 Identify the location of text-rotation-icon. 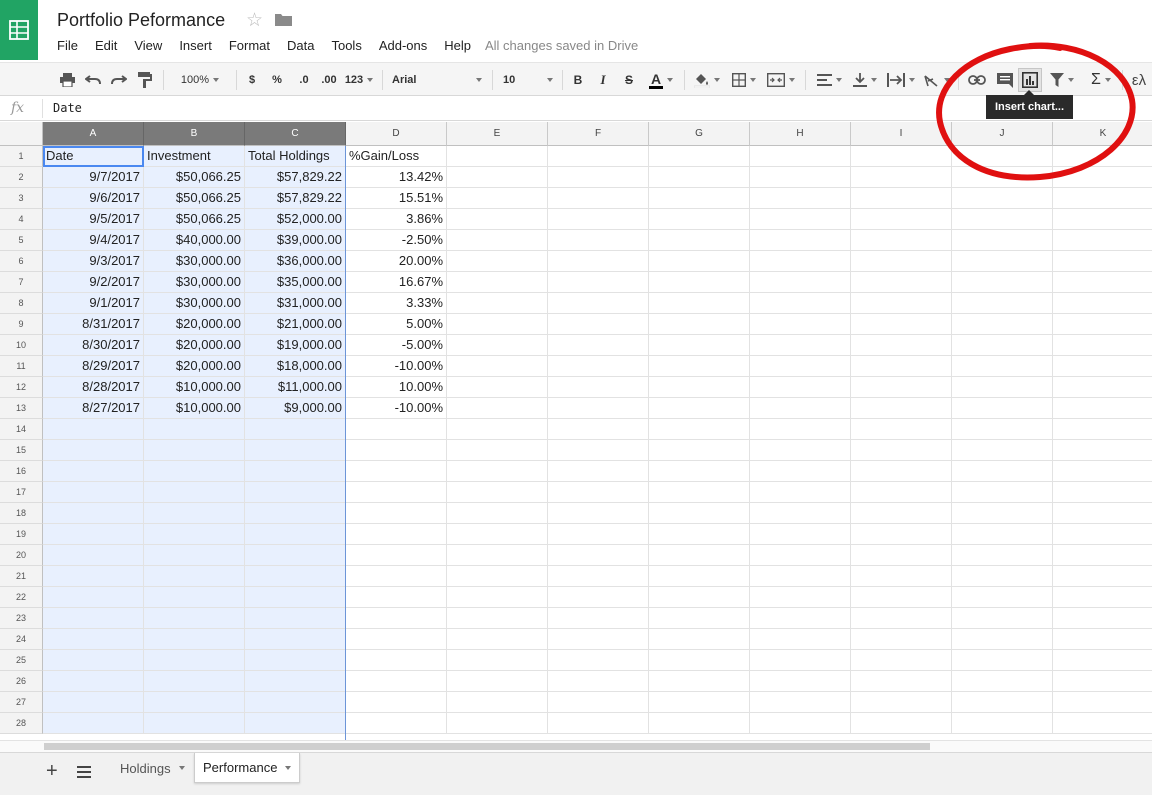
(937, 80).